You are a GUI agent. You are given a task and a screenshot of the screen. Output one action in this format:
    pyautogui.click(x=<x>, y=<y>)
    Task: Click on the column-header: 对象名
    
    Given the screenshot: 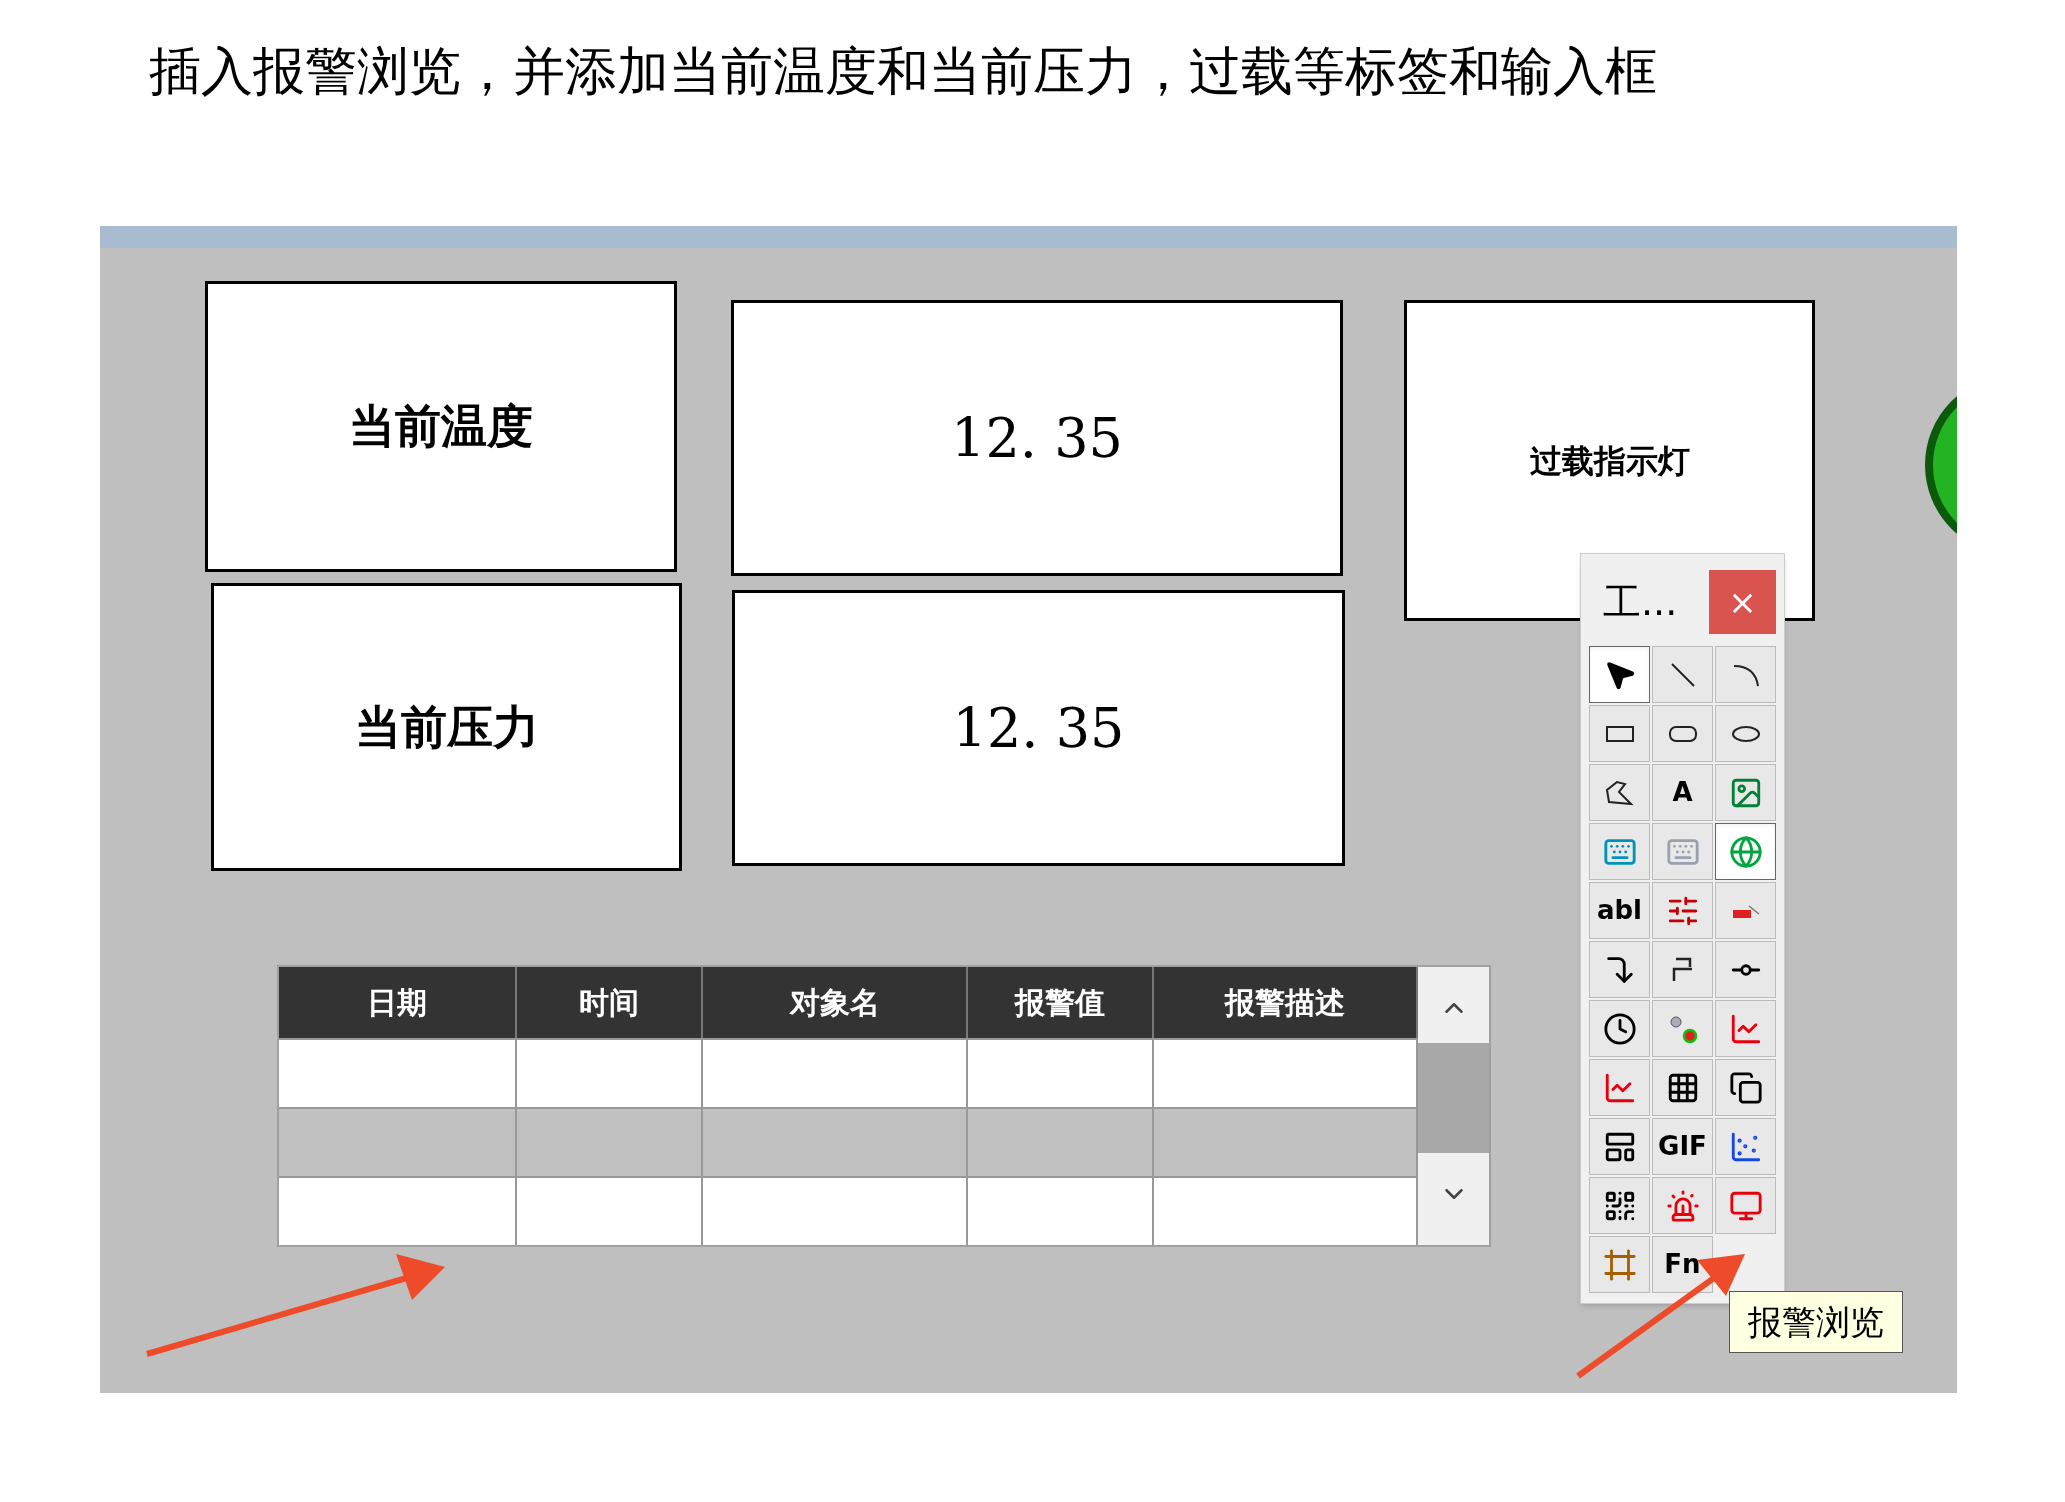 What is the action you would take?
    pyautogui.click(x=835, y=1002)
    